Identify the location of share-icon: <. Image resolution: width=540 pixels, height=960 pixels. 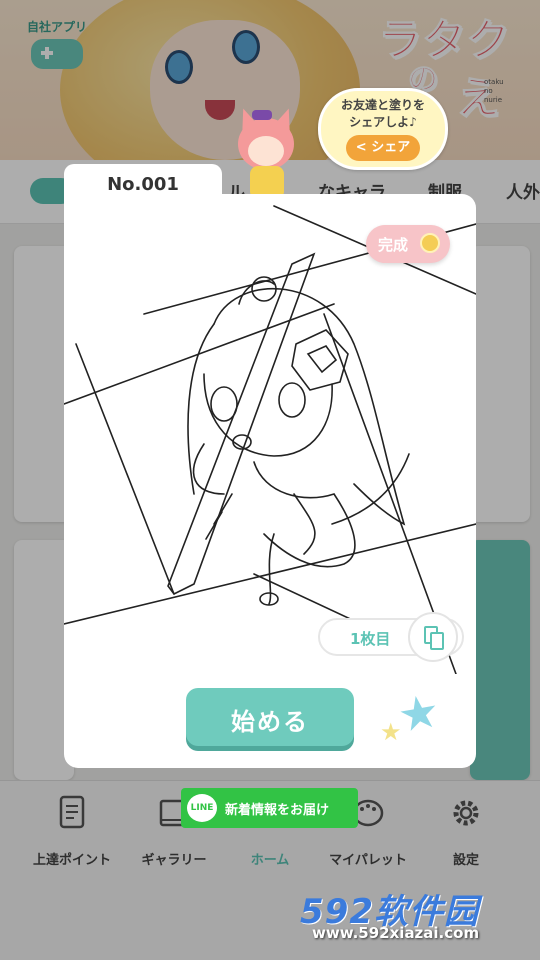
(361, 147).